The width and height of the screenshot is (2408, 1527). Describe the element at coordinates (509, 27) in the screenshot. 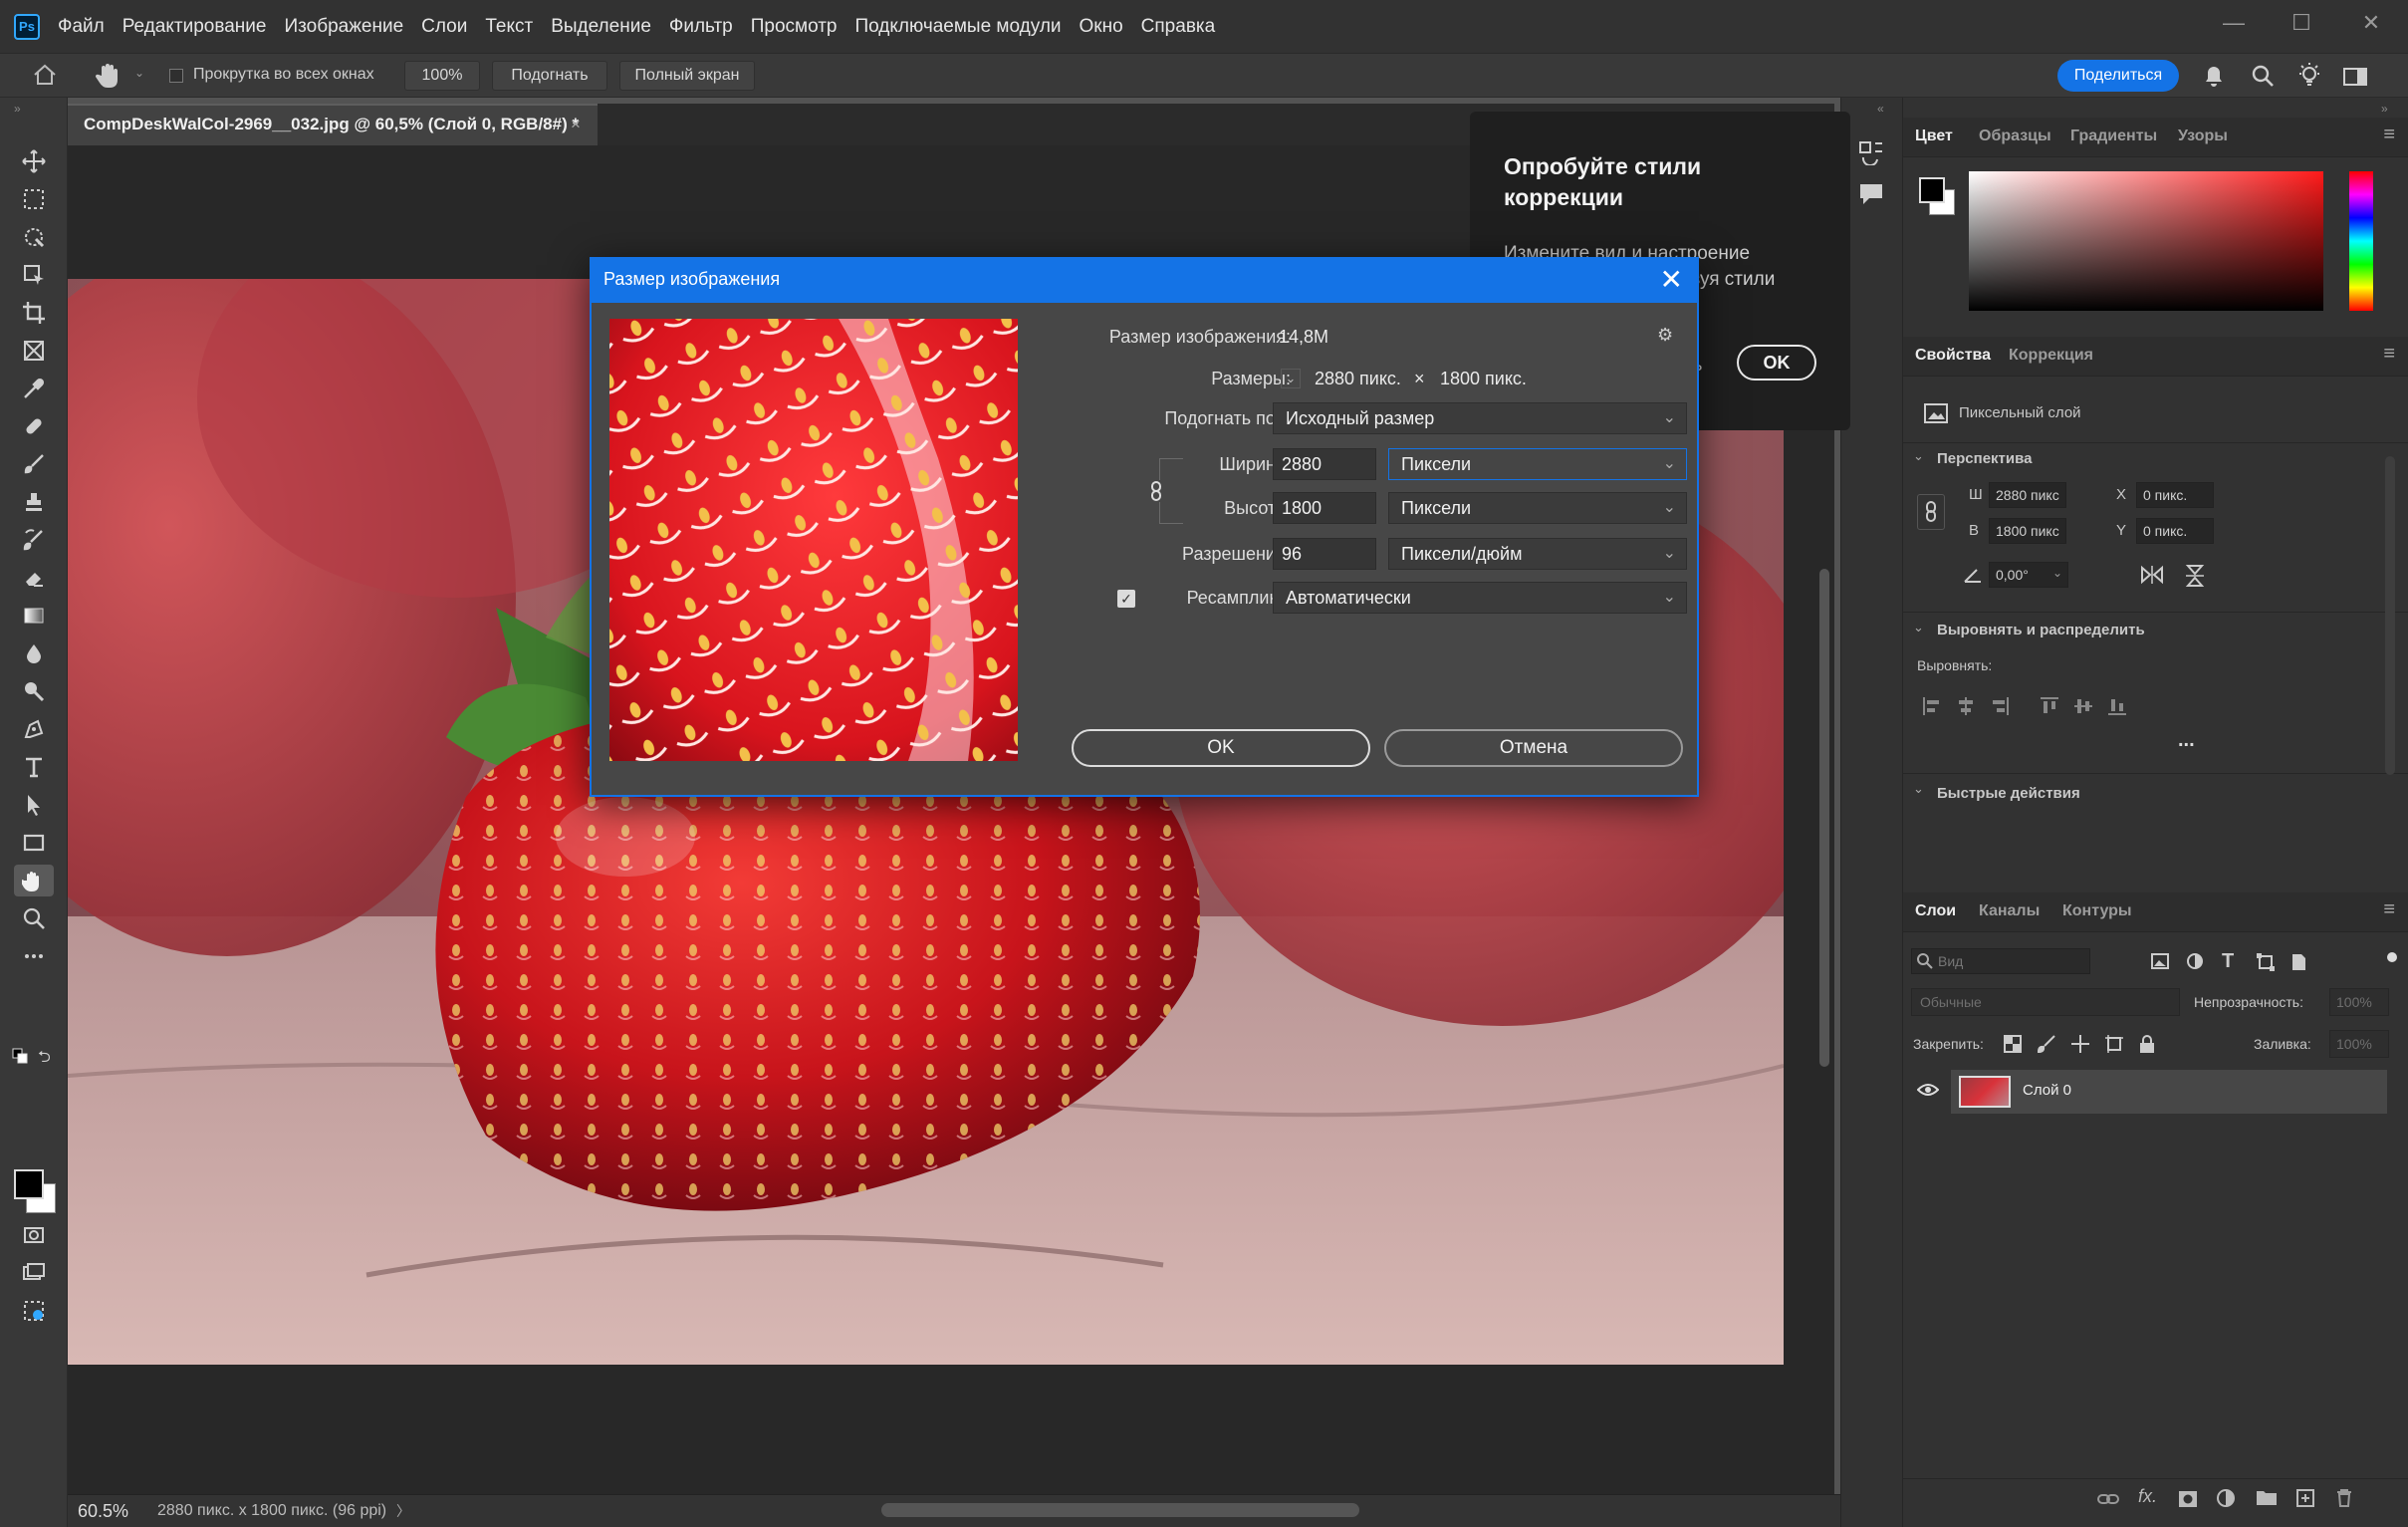

I see `menu-type: Текст` at that location.